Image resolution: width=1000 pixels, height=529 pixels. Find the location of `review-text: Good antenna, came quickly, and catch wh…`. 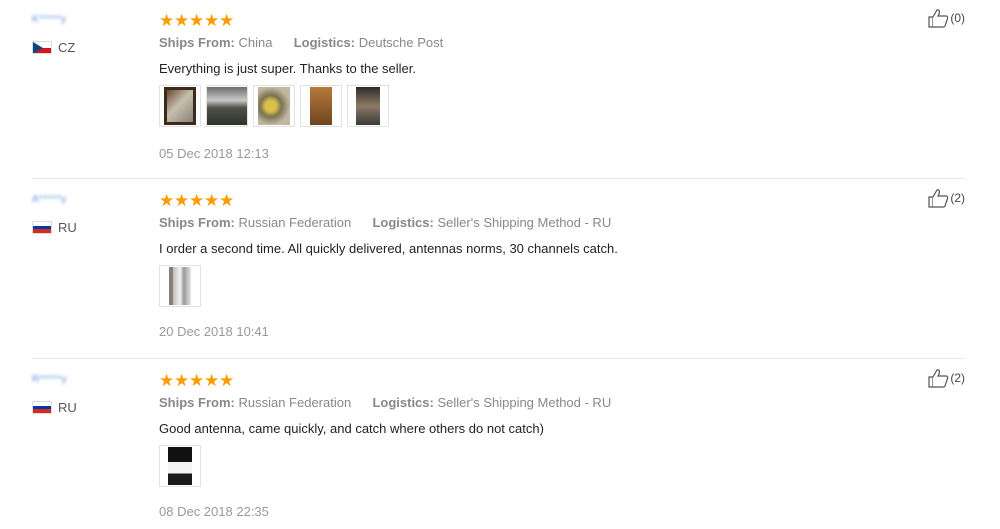

review-text: Good antenna, came quickly, and catch wh… is located at coordinates (351, 428).